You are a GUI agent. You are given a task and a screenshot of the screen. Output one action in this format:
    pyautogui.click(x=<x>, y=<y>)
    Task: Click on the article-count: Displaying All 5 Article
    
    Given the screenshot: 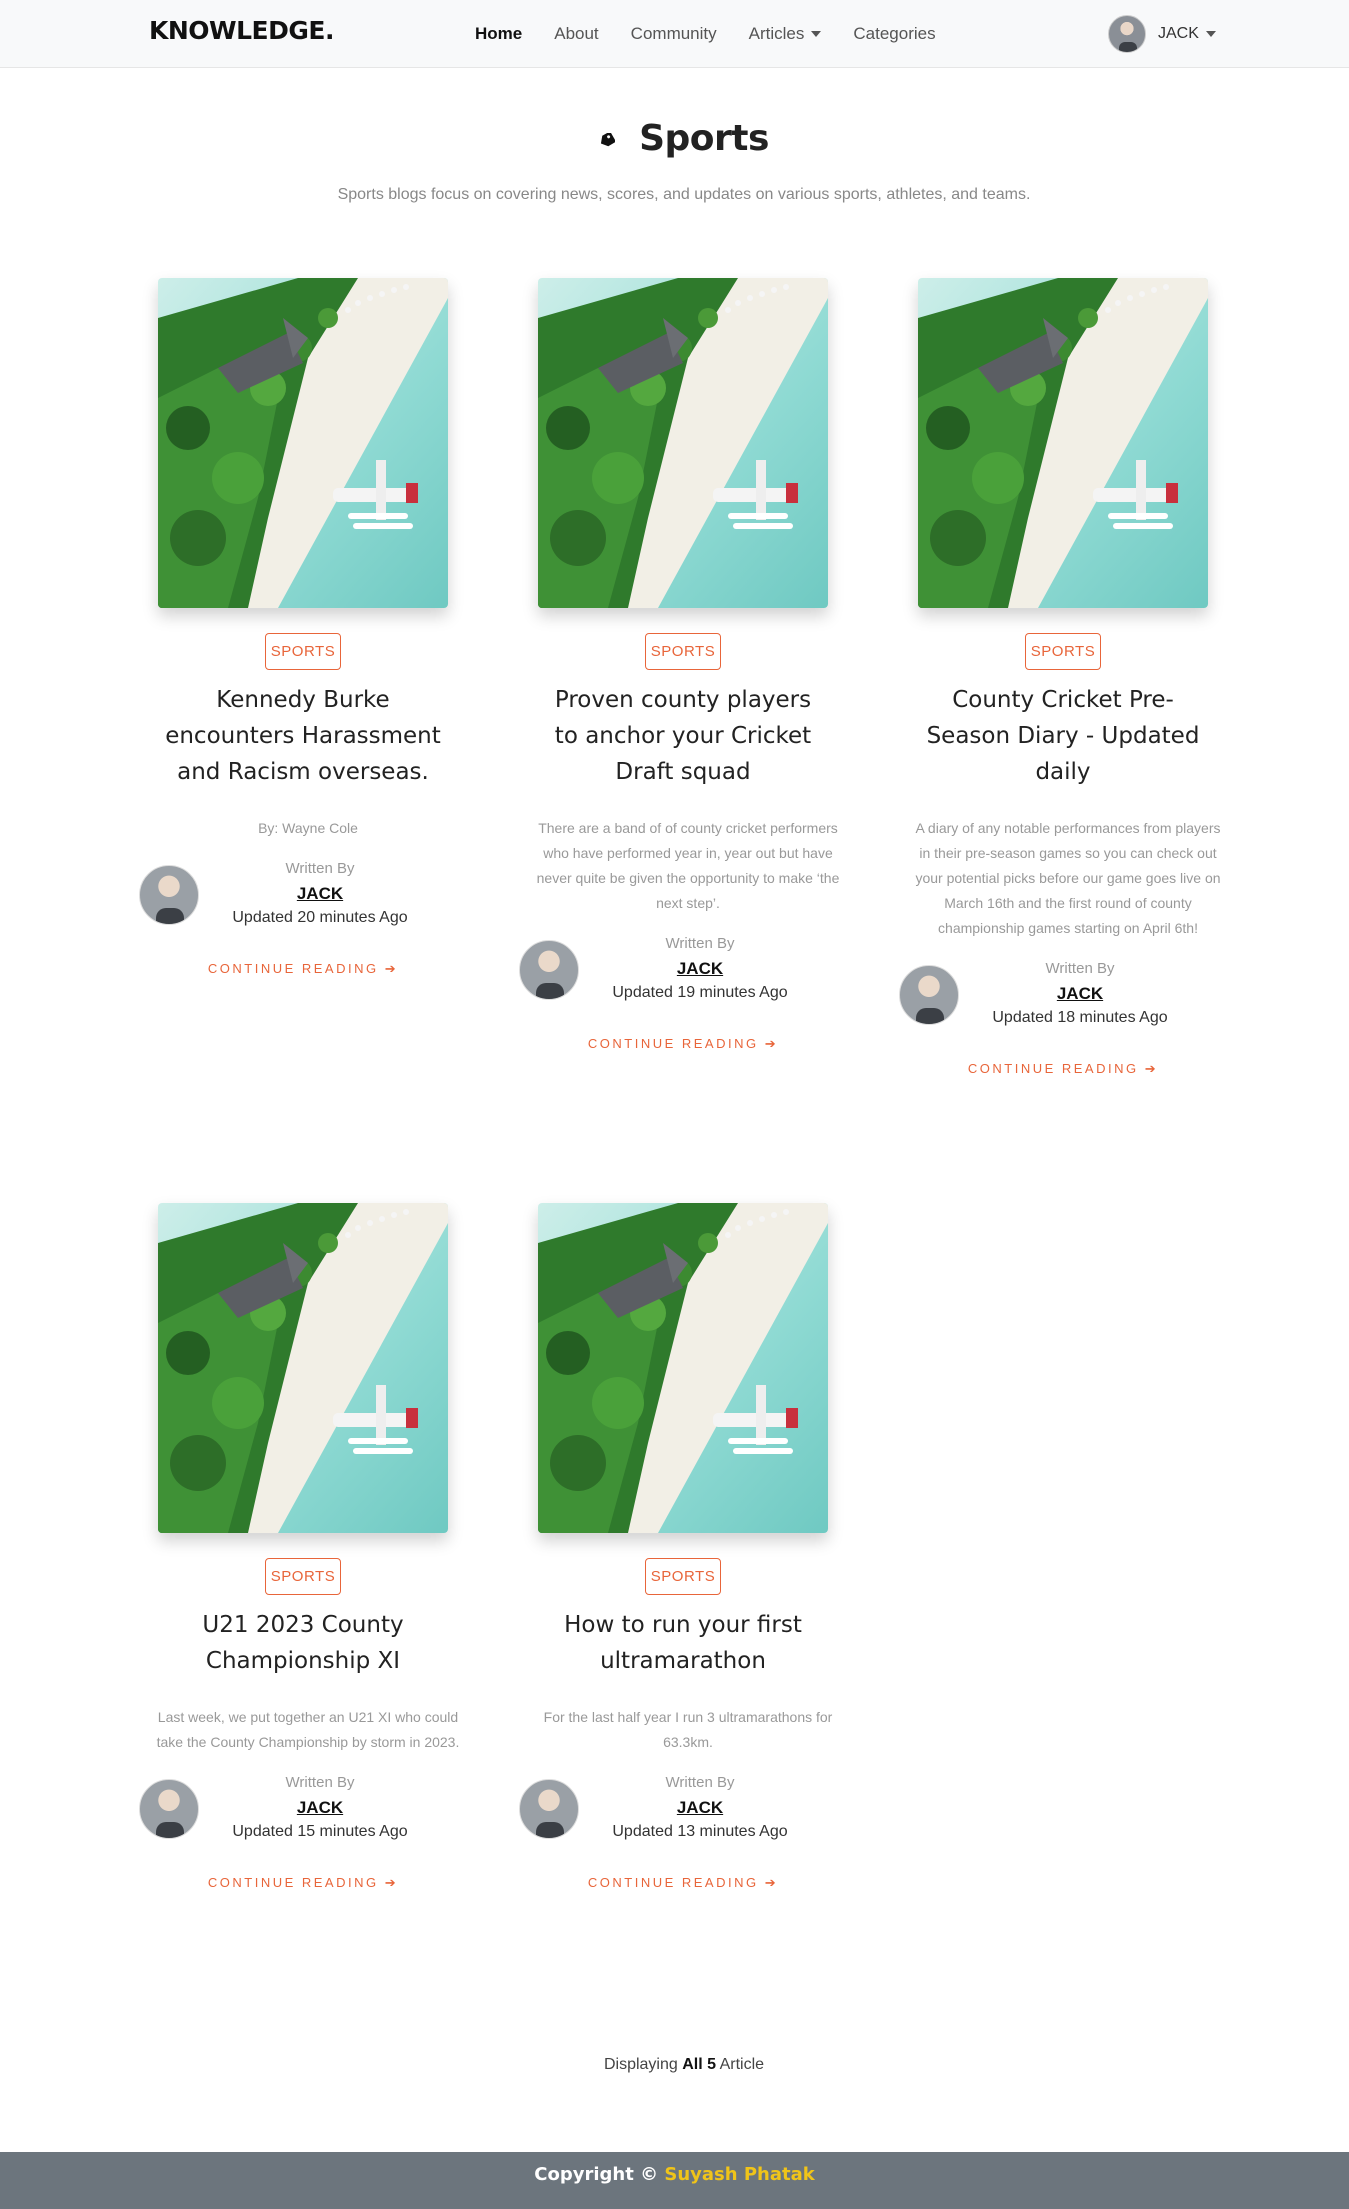 What is the action you would take?
    pyautogui.click(x=674, y=2065)
    